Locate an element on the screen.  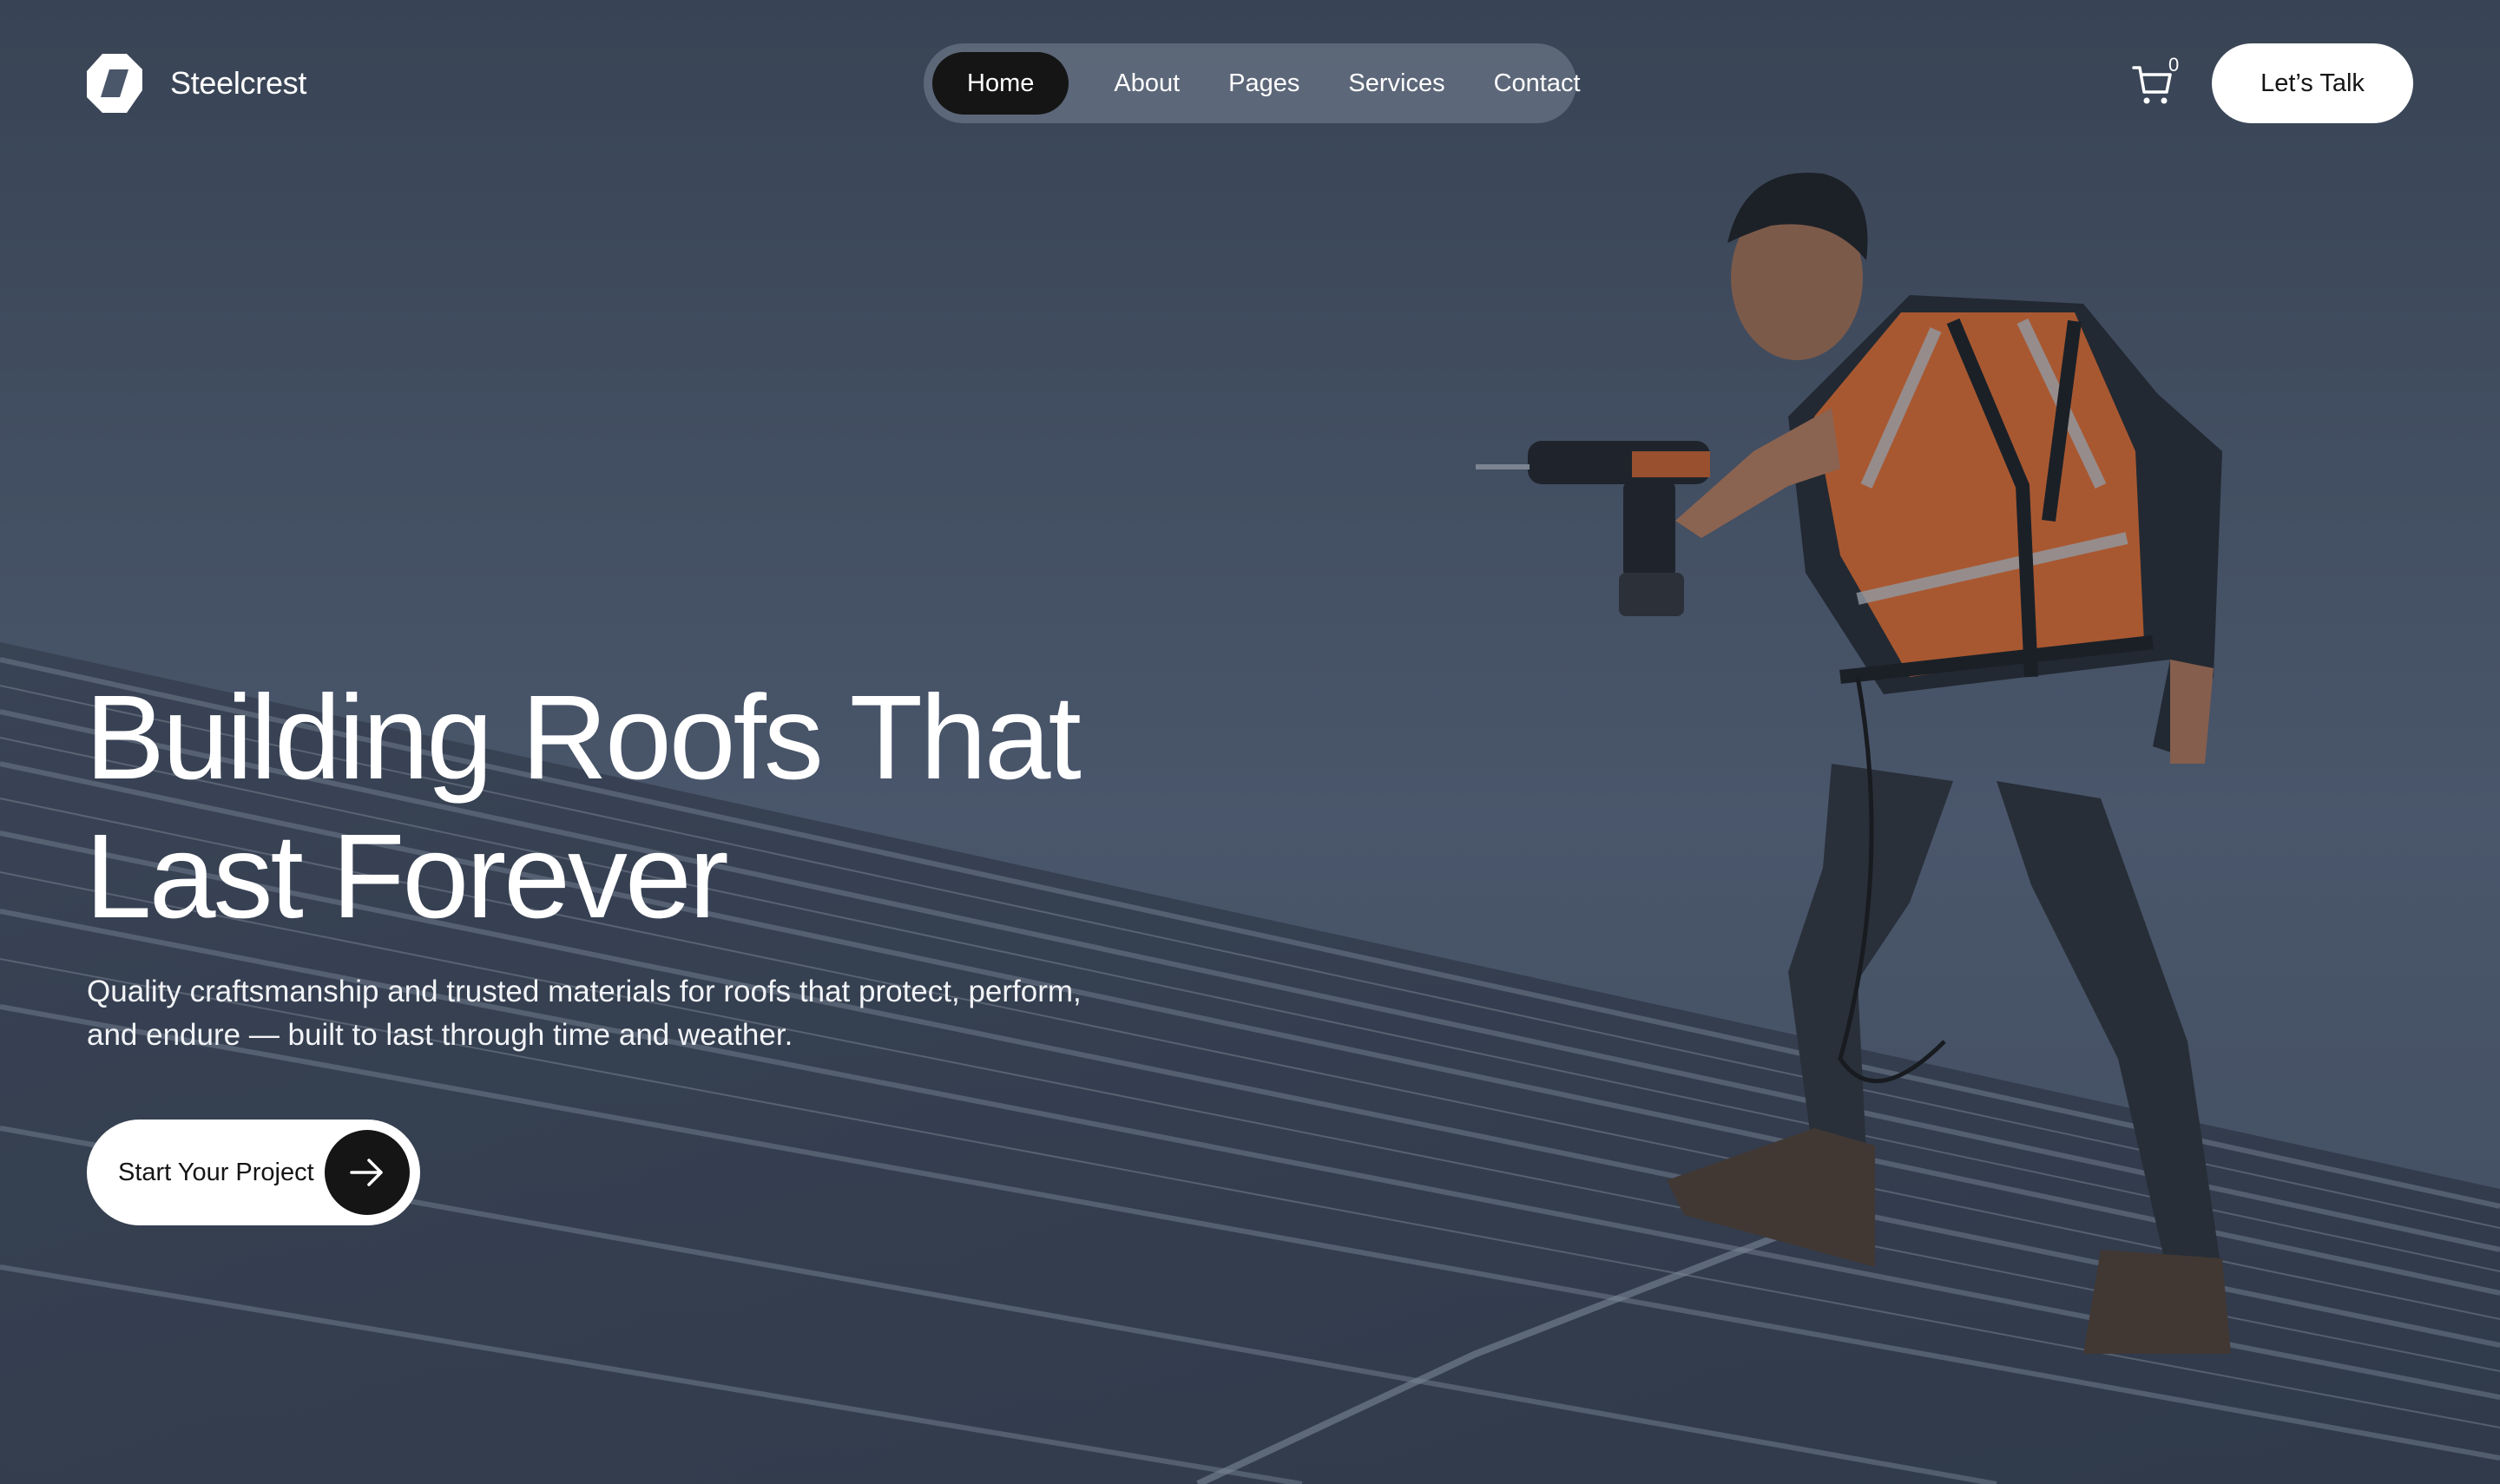
hero-headline-line2: Last Forever is located at coordinates (407, 877).